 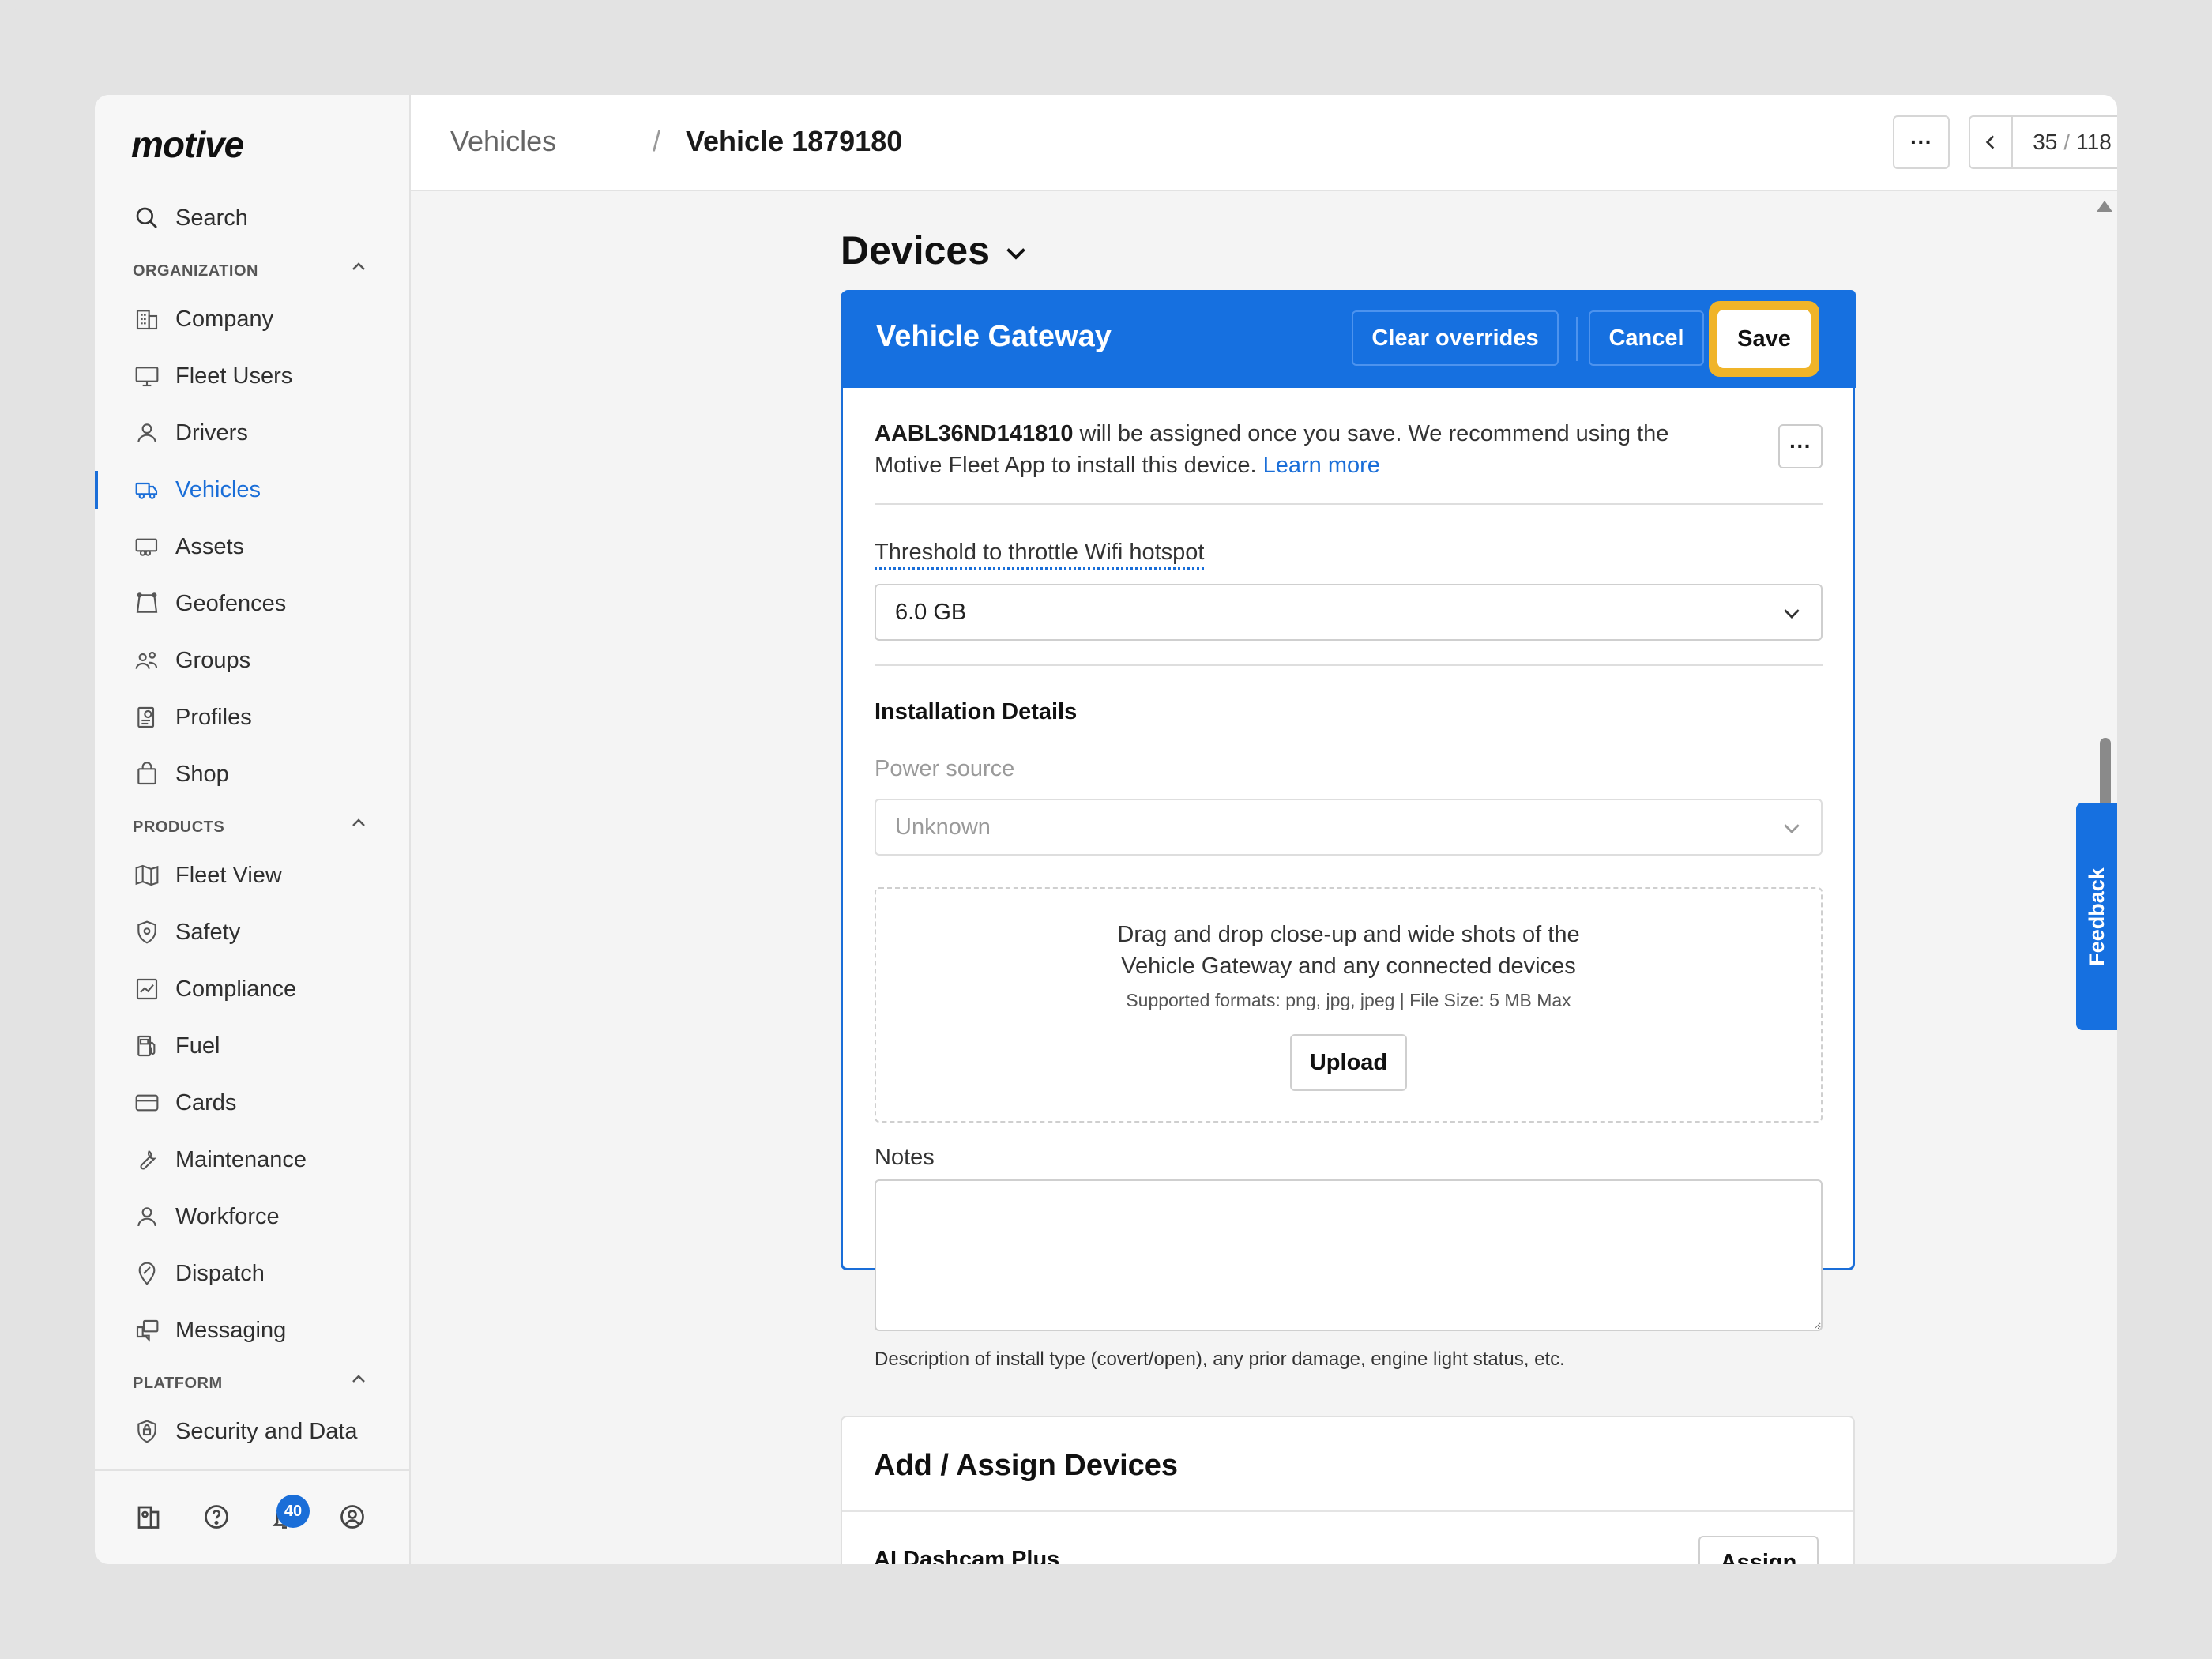 I want to click on sidebar-item-drivers: Drivers, so click(x=252, y=433).